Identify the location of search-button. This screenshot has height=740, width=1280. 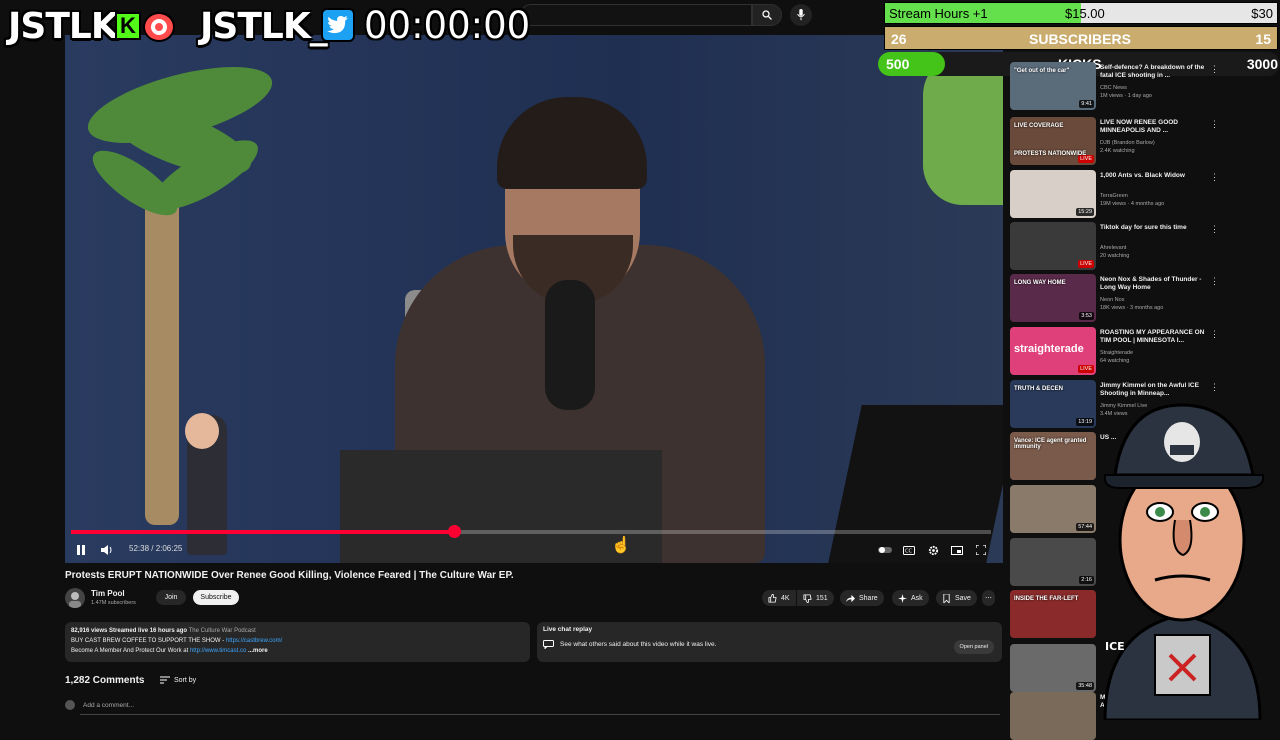
(767, 15).